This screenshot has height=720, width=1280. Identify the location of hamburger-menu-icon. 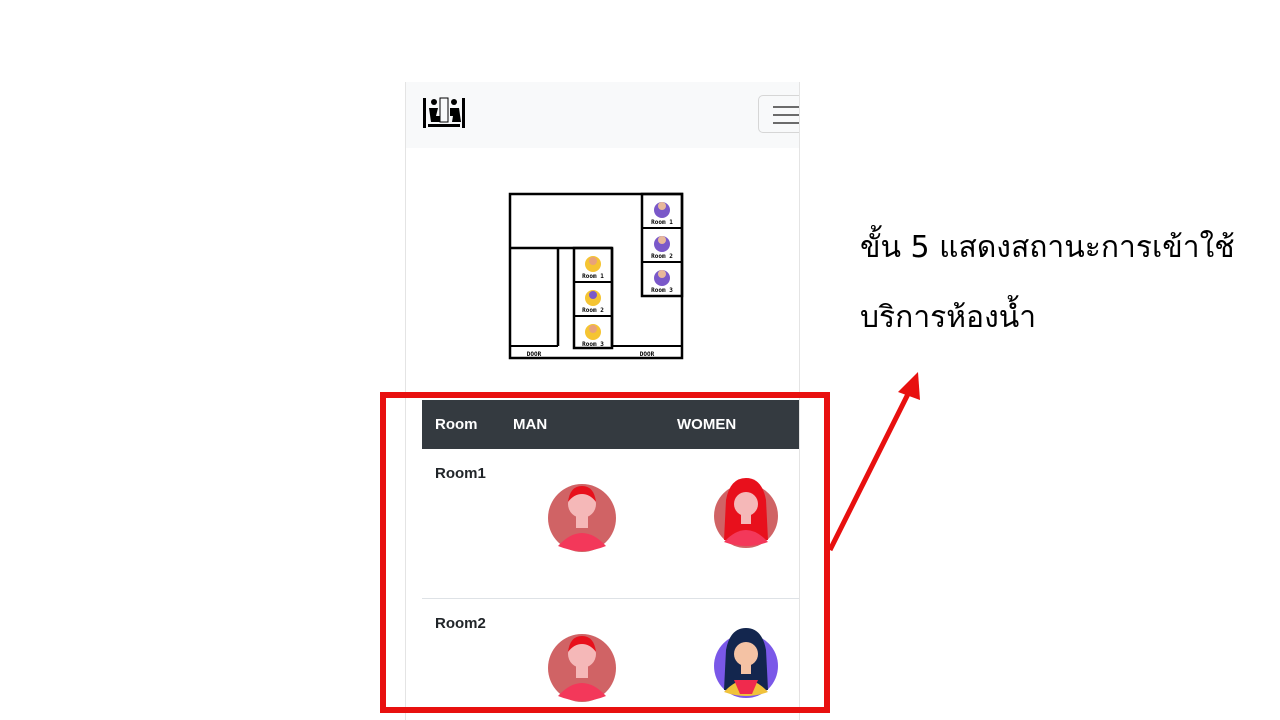
(786, 107).